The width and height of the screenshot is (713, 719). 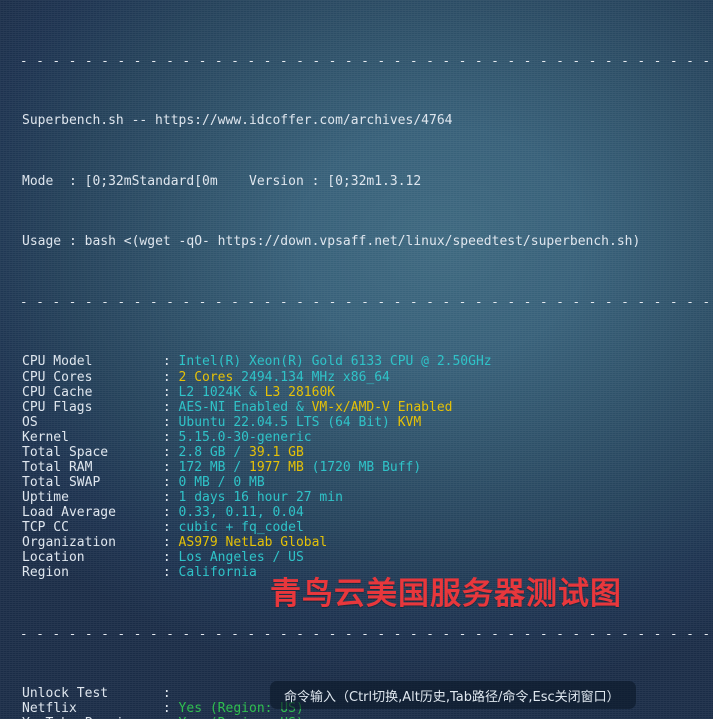 I want to click on command-input-hint-label: 命令输入（Ctrl切换,Alt历史,Tab路径/命令,Esc关闭窗口）, so click(x=452, y=697).